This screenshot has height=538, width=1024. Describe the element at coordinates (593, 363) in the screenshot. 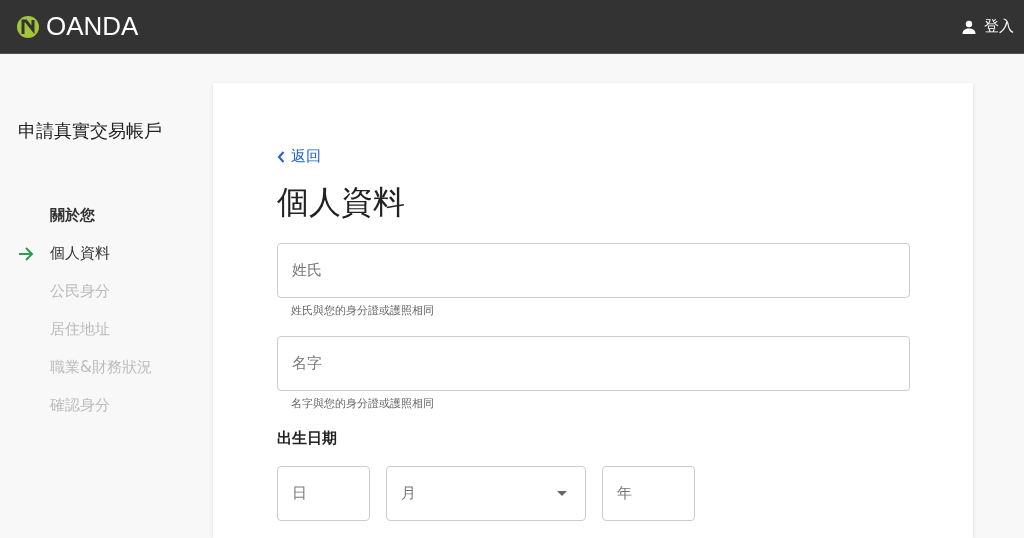

I see `input-field: 名字` at that location.